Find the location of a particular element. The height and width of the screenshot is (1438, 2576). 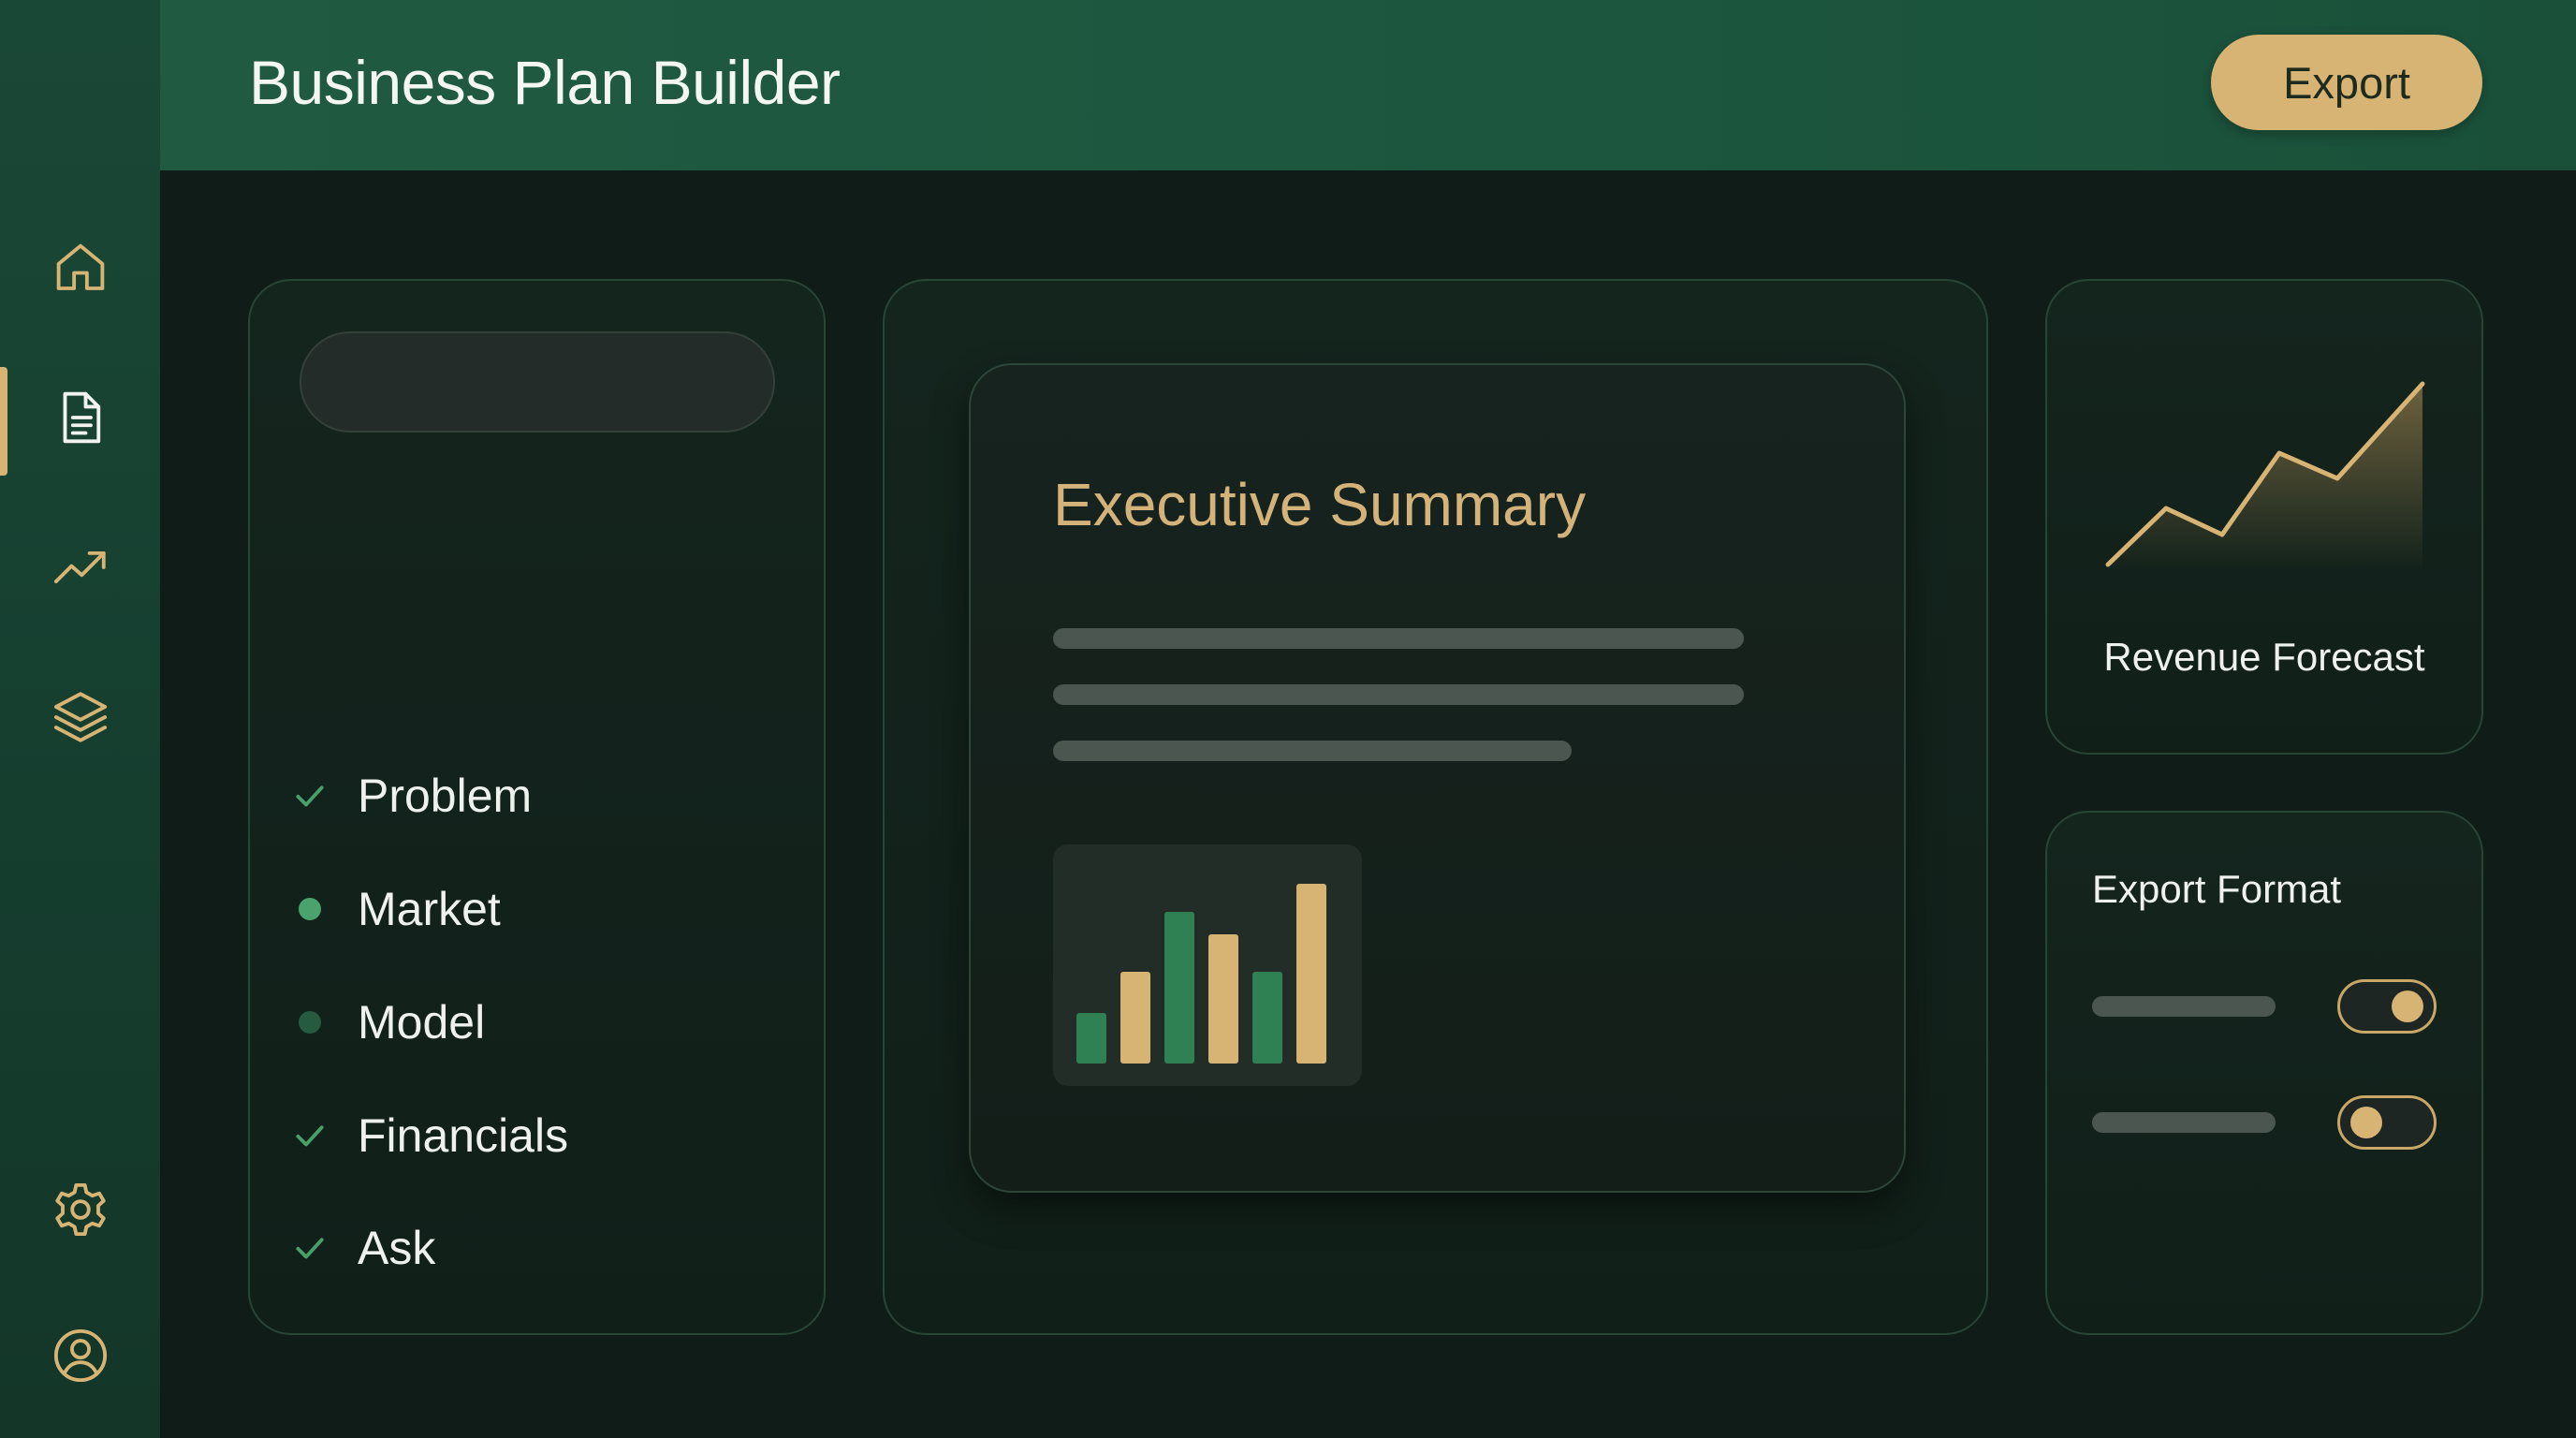

gear-icon is located at coordinates (80, 1209).